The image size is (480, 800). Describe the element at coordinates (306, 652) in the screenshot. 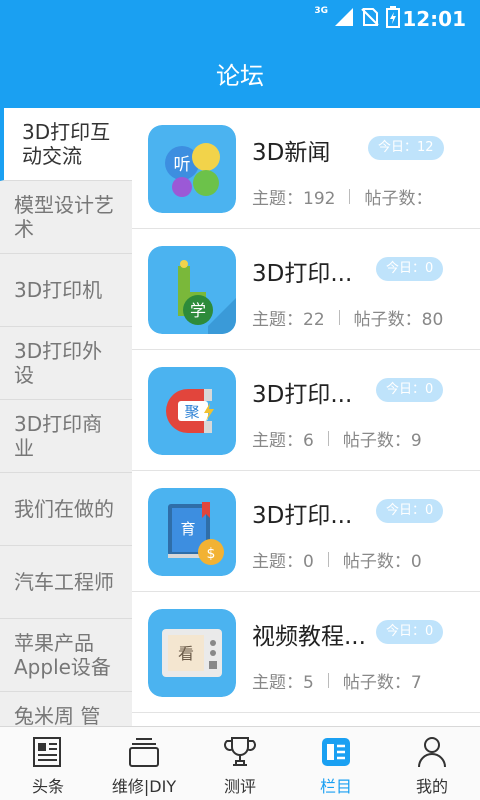

I see `forum-row: 看 视频教程... 今日：0 主题：5 帖子数：7` at that location.